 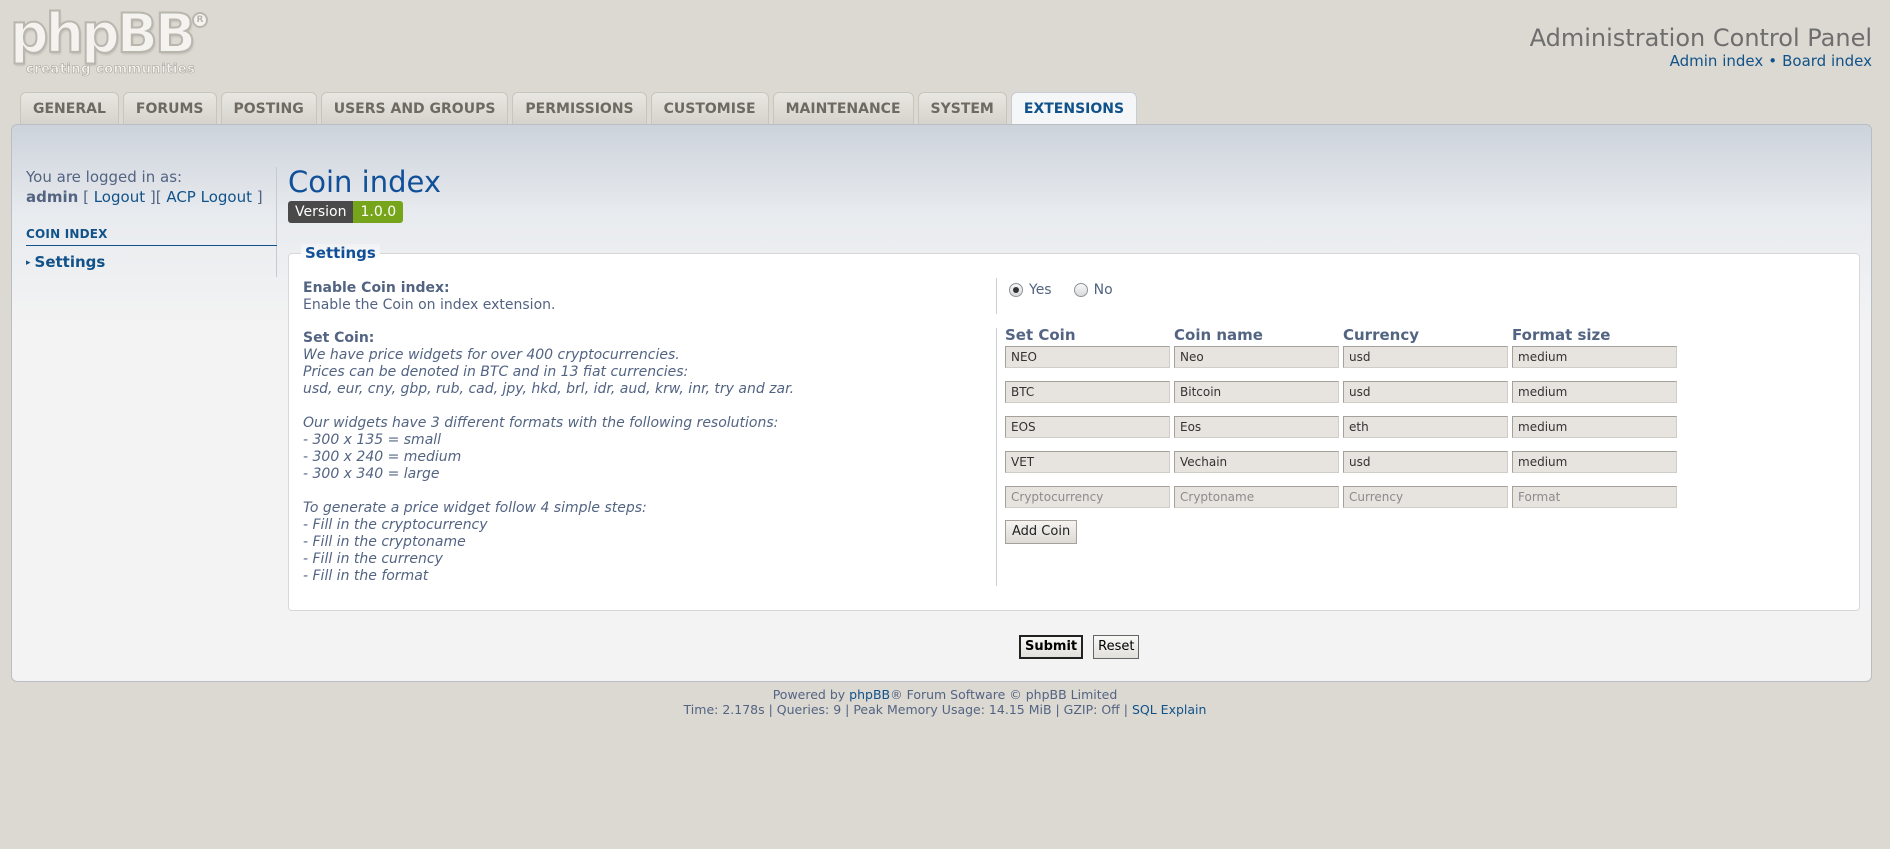 I want to click on set-coin-desc-line: - Fill in the cryptoname, so click(x=384, y=542).